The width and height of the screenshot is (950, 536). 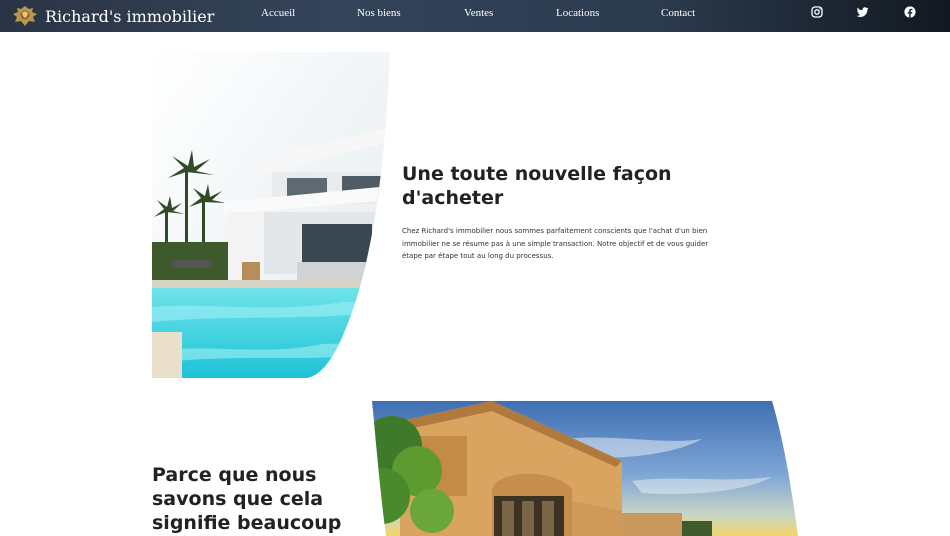 I want to click on instagram-icon, so click(x=817, y=12).